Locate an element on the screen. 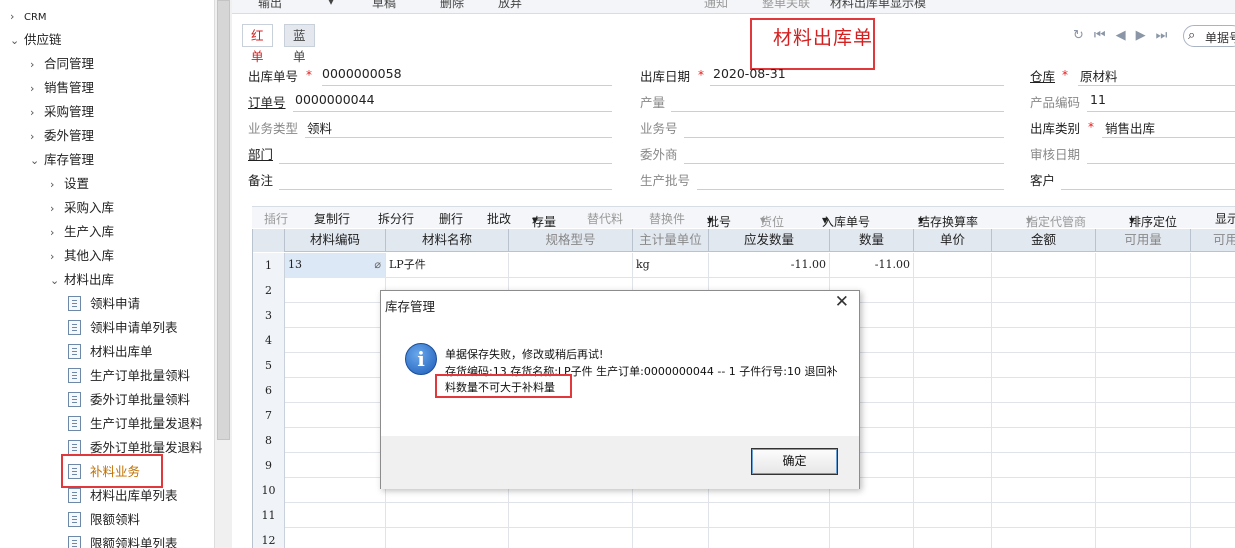  sidebar-item-production-in: › 生产入库 is located at coordinates (82, 232).